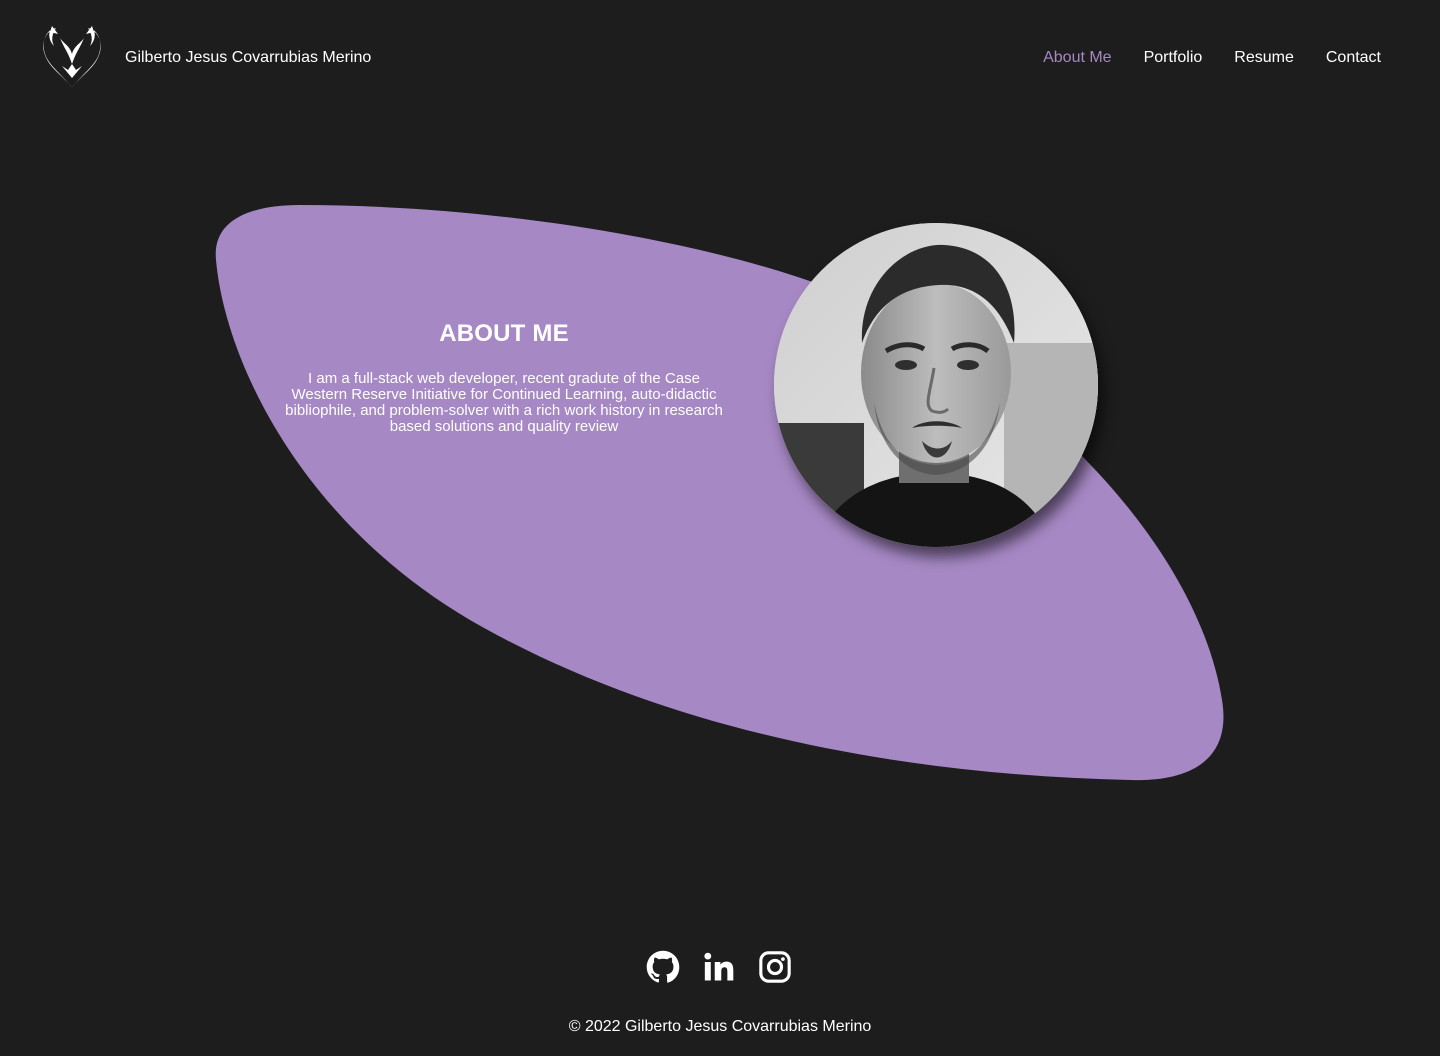  Describe the element at coordinates (775, 967) in the screenshot. I see `instagram-icon` at that location.